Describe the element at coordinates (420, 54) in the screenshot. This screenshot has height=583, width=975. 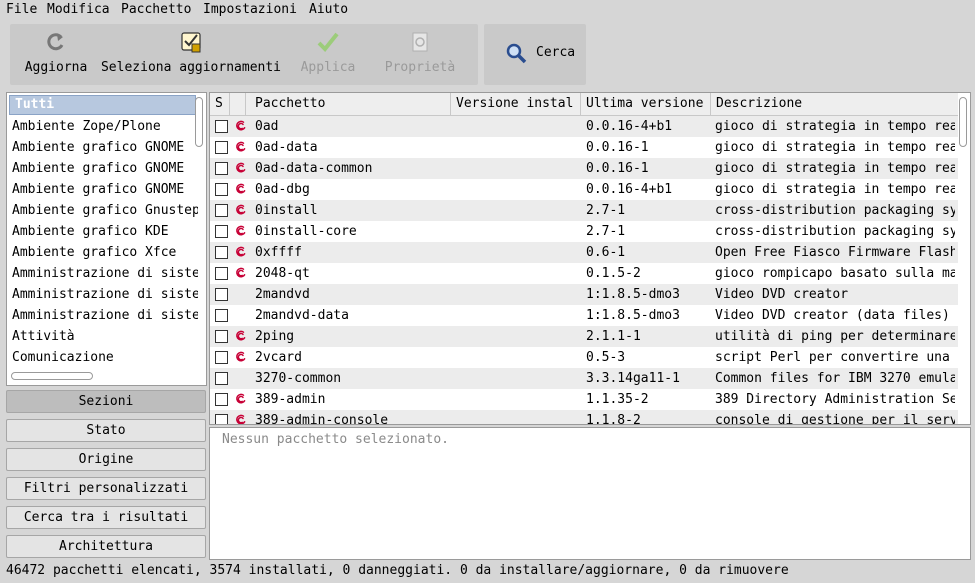
I see `properties-button: Proprietà` at that location.